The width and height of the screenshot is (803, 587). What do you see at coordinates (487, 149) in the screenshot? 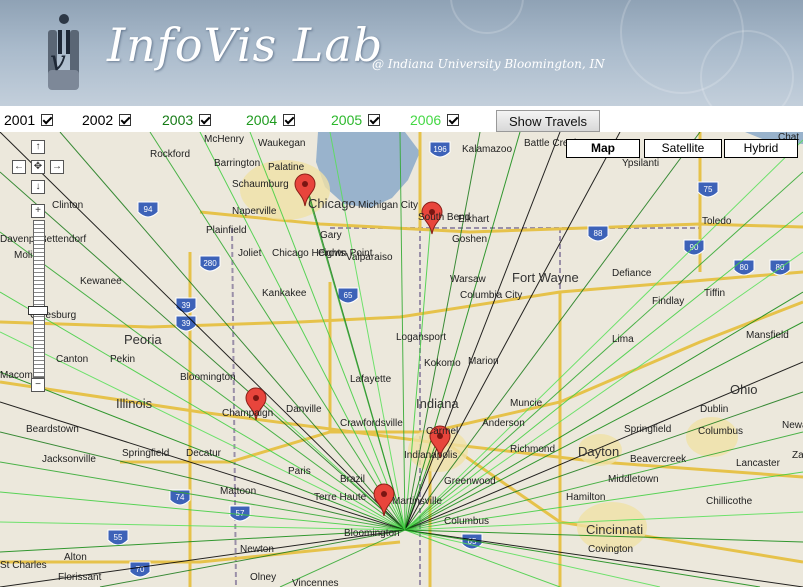
I see `city-label: Kalamazoo` at bounding box center [487, 149].